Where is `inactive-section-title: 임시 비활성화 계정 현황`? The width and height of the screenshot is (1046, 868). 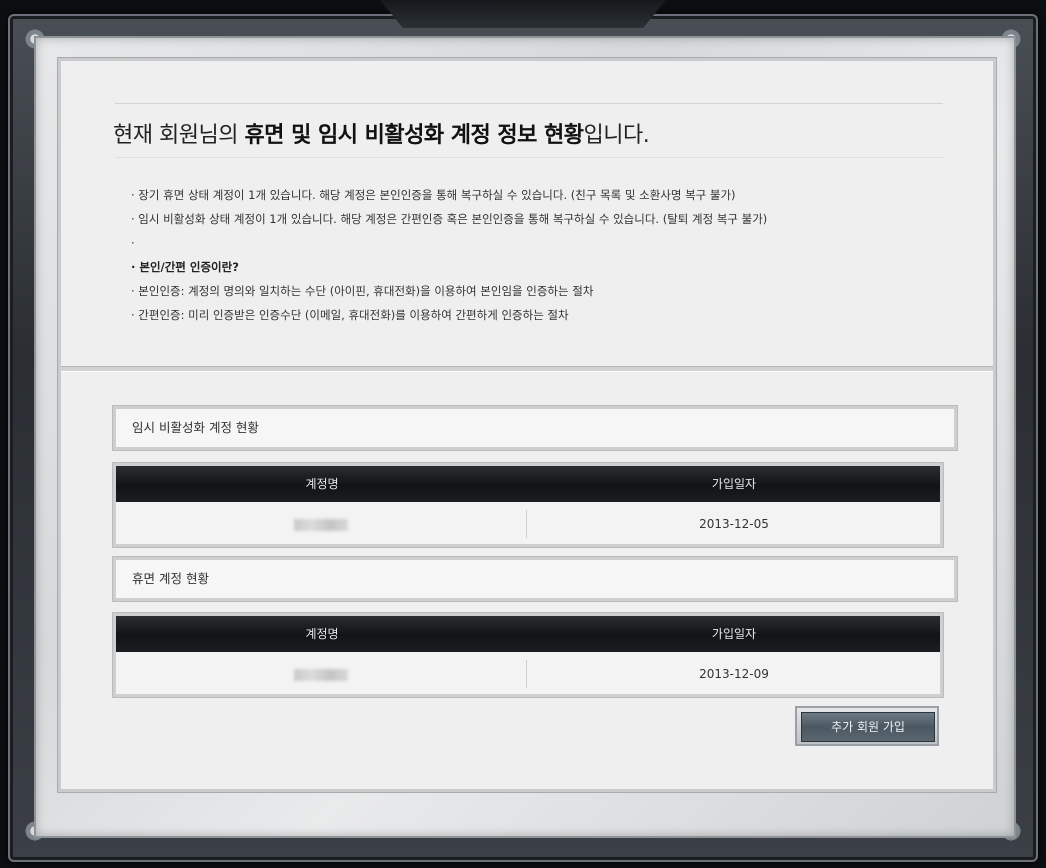 inactive-section-title: 임시 비활성화 계정 현황 is located at coordinates (535, 428).